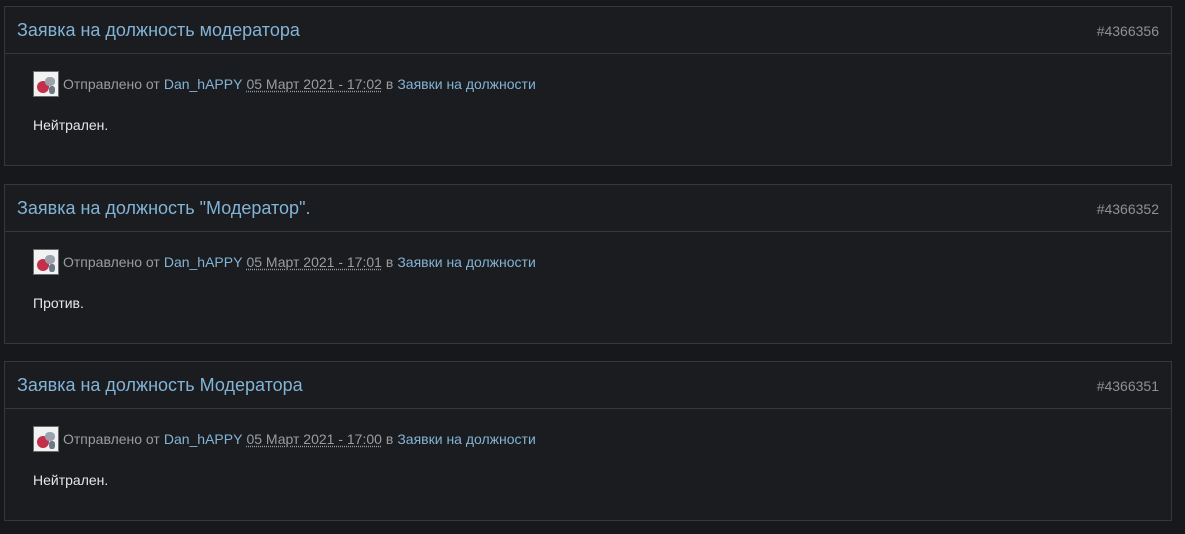 This screenshot has height=534, width=1185. I want to click on post-id-link: #4366352, so click(1128, 209).